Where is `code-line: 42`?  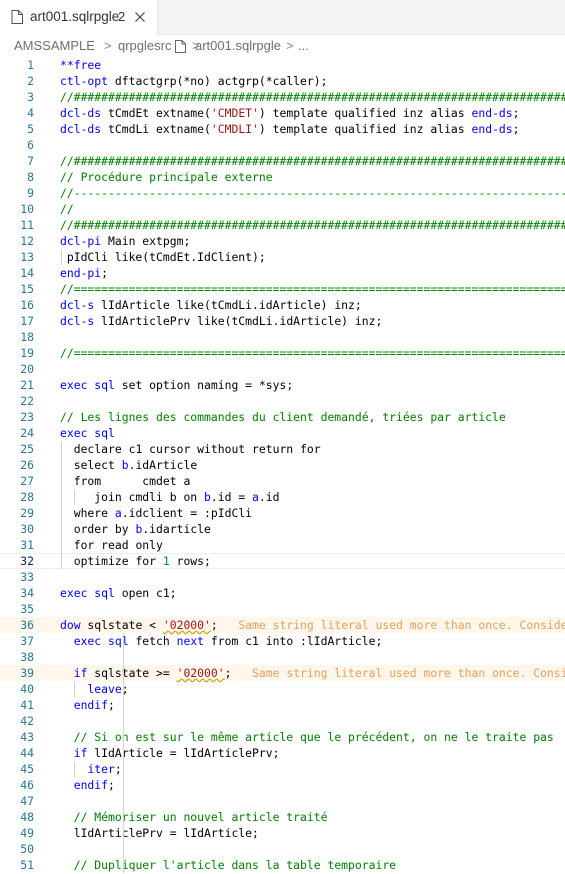 code-line: 42 is located at coordinates (282, 721).